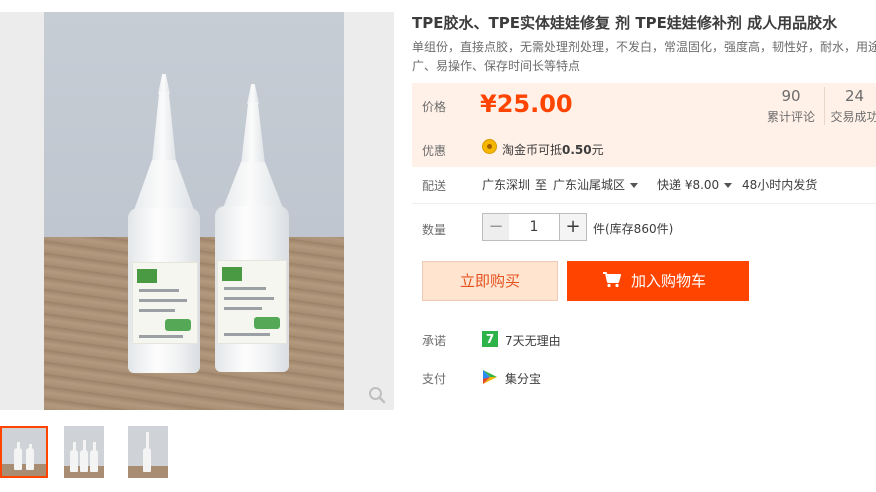 This screenshot has height=492, width=876. I want to click on review-count-label: 累计评论, so click(790, 117).